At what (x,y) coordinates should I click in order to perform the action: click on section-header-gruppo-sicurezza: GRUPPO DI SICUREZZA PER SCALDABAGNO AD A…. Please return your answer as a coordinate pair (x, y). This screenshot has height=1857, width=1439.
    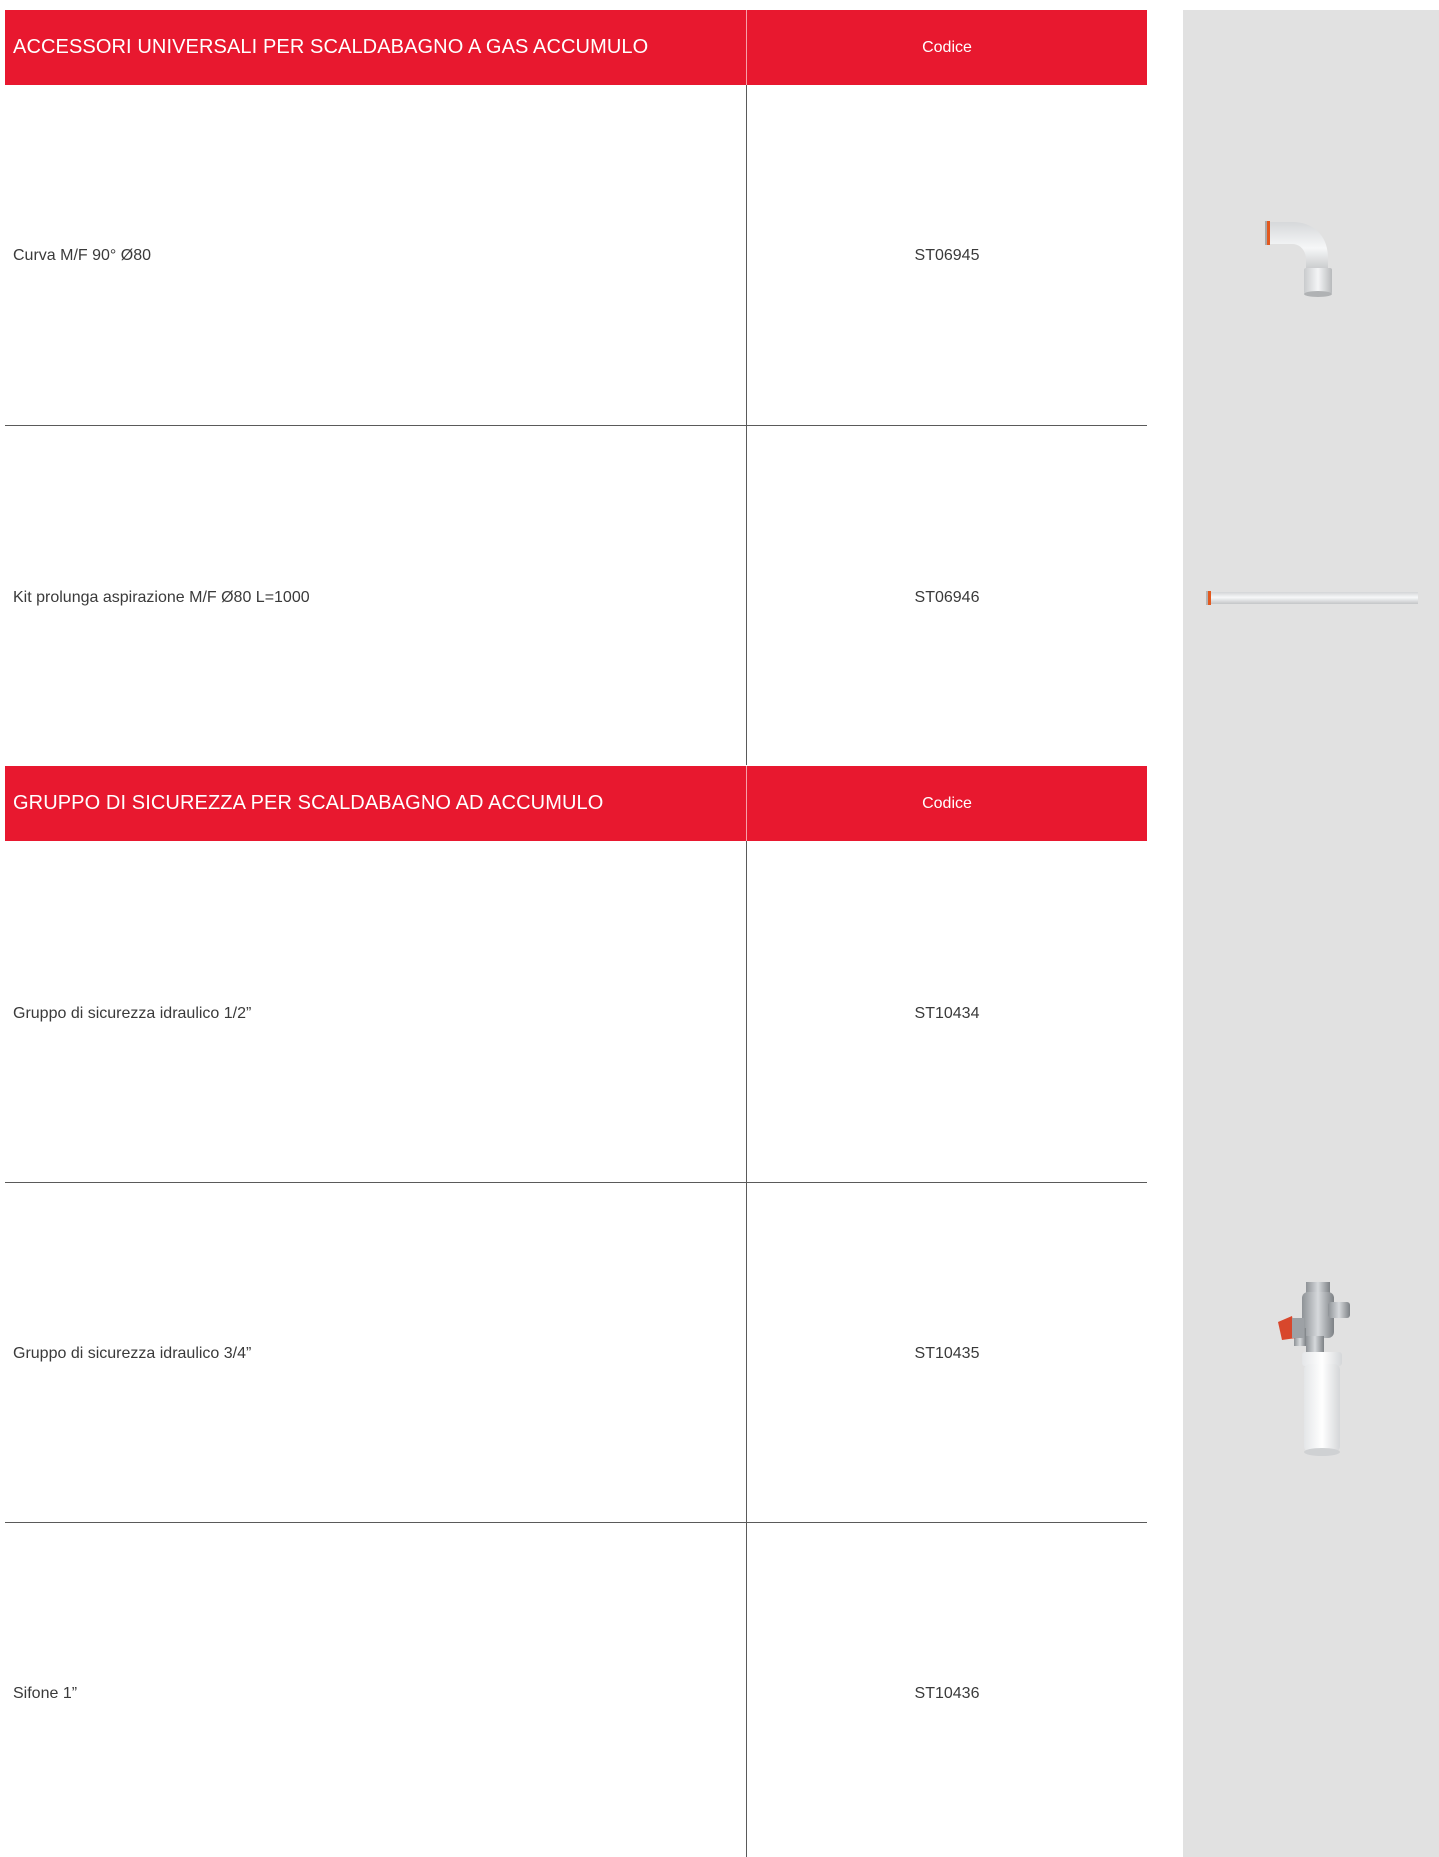
    Looking at the image, I should click on (576, 803).